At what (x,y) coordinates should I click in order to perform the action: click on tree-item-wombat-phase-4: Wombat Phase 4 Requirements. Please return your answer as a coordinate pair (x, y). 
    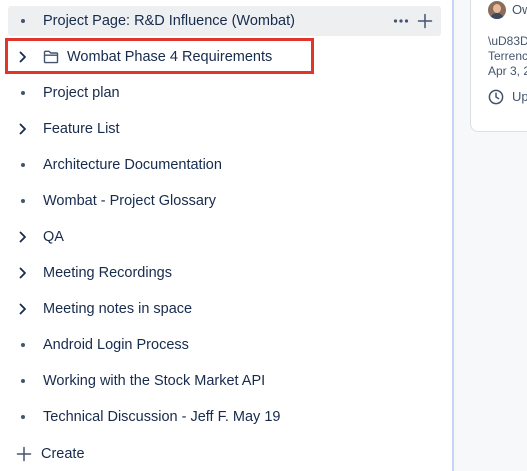
    Looking at the image, I should click on (224, 57).